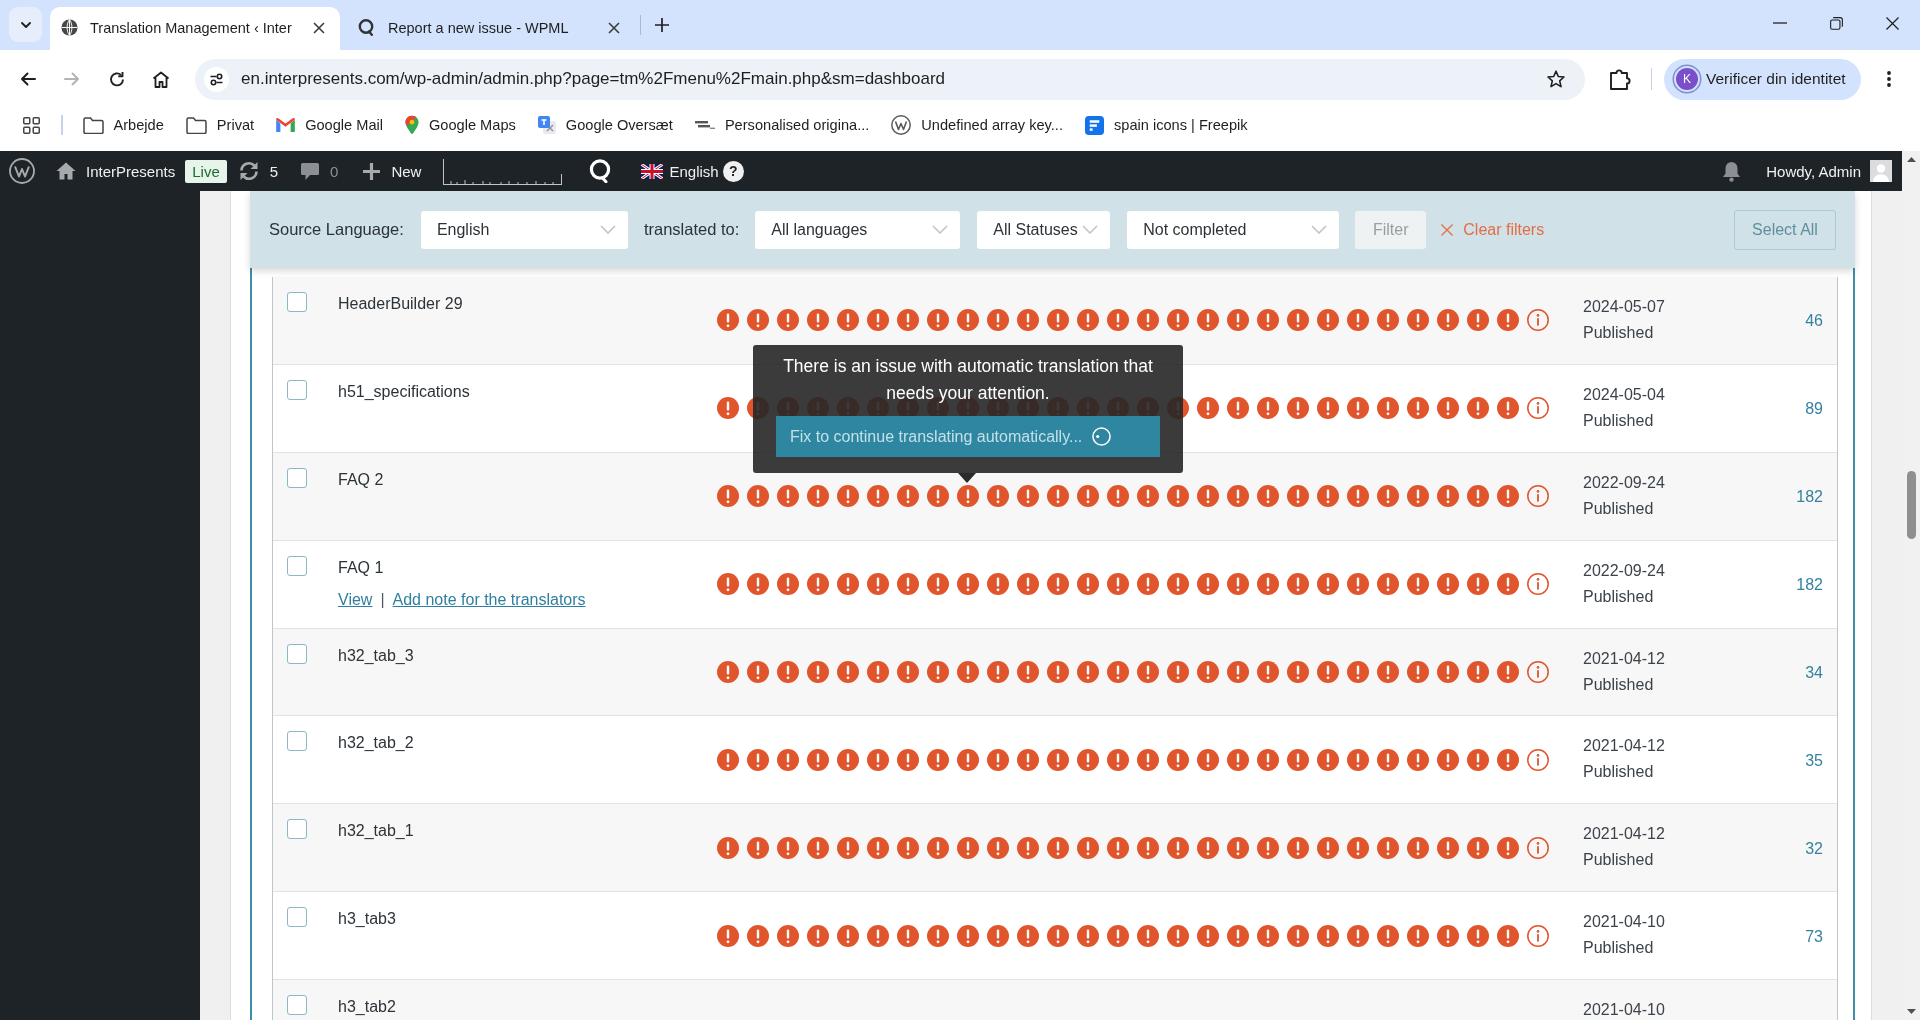 The height and width of the screenshot is (1020, 1920). What do you see at coordinates (1814, 409) in the screenshot?
I see `count-link: 89` at bounding box center [1814, 409].